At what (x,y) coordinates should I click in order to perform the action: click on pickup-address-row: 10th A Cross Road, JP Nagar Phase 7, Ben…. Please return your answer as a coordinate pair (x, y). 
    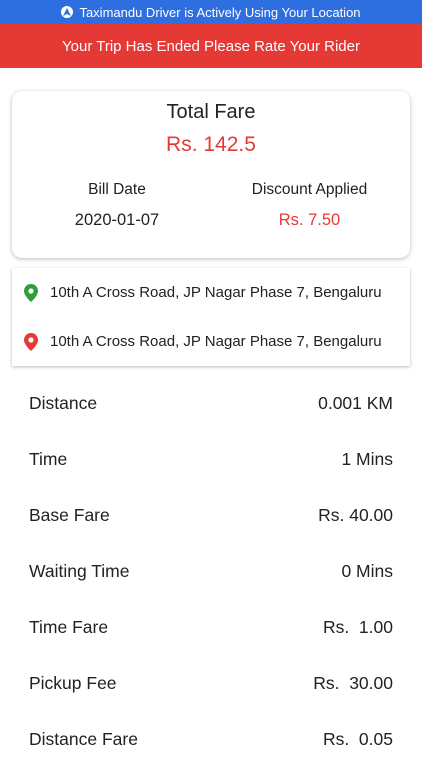
    Looking at the image, I should click on (211, 292).